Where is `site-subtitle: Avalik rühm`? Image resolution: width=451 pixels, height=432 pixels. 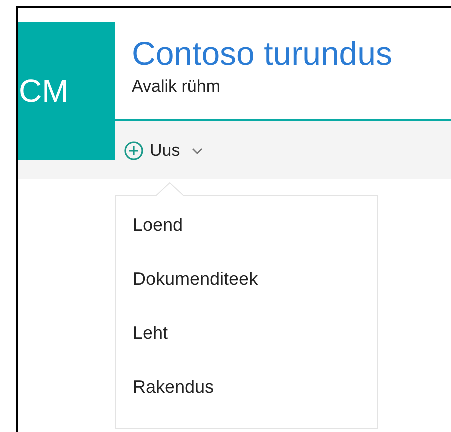 site-subtitle: Avalik rühm is located at coordinates (177, 87).